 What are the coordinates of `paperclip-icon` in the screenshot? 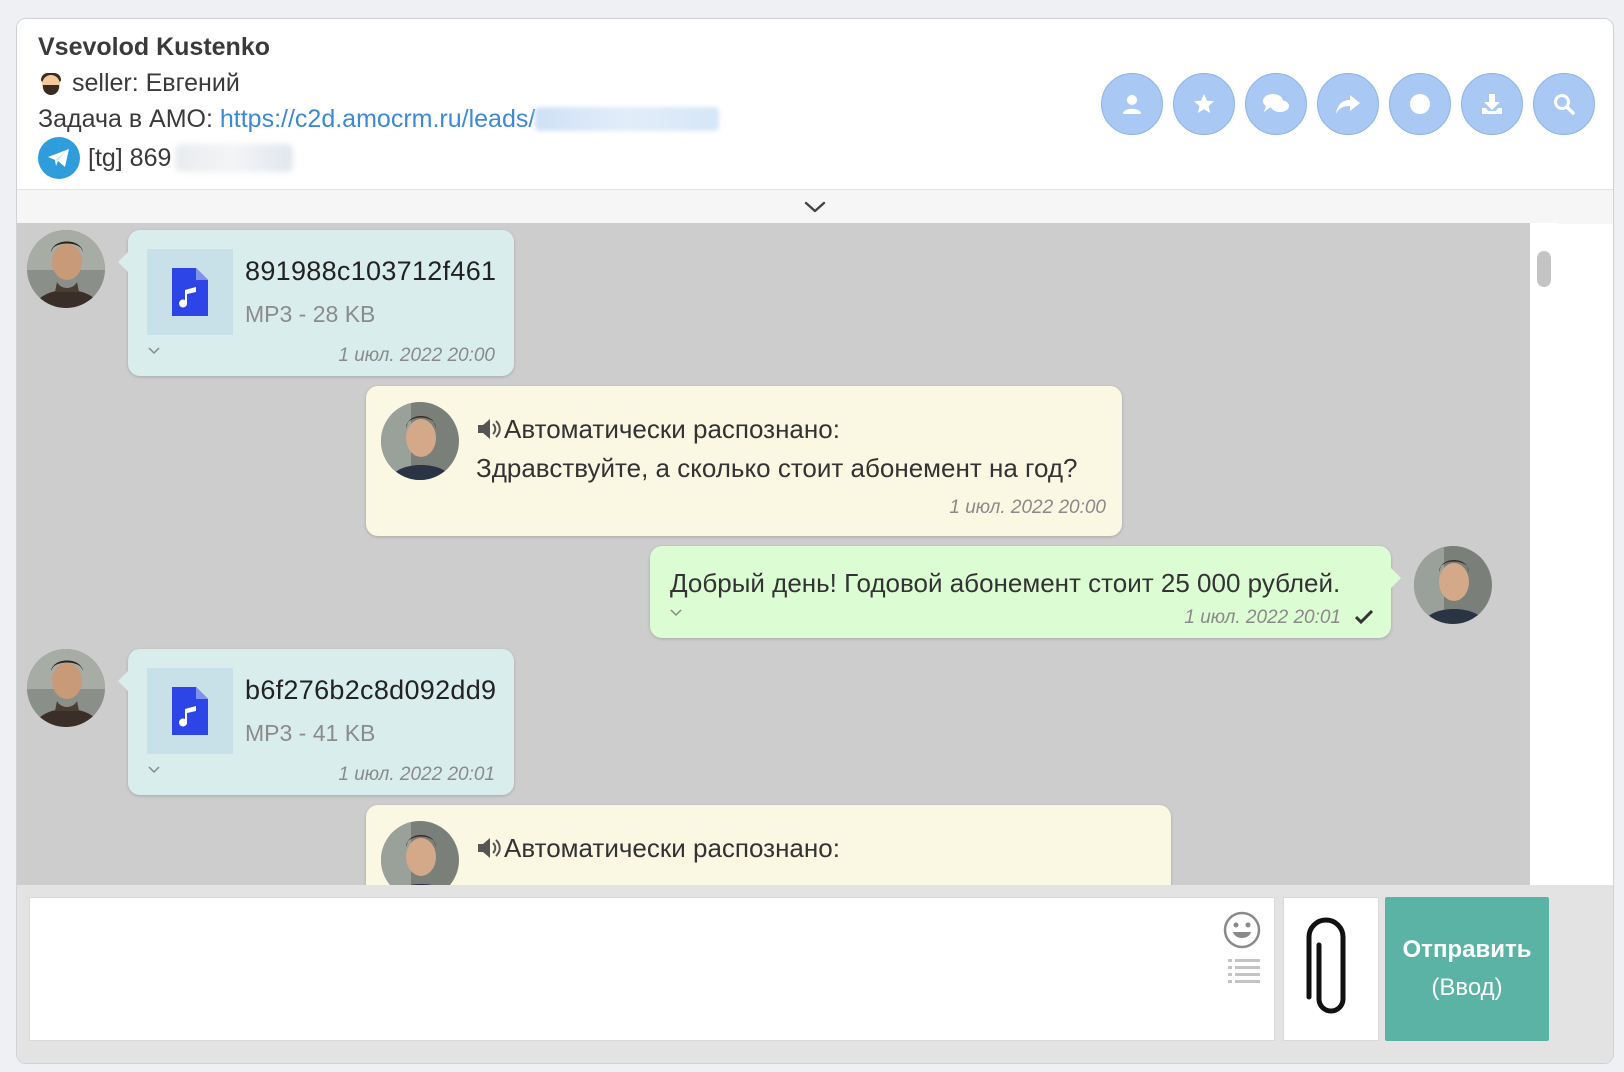 It's located at (1326, 965).